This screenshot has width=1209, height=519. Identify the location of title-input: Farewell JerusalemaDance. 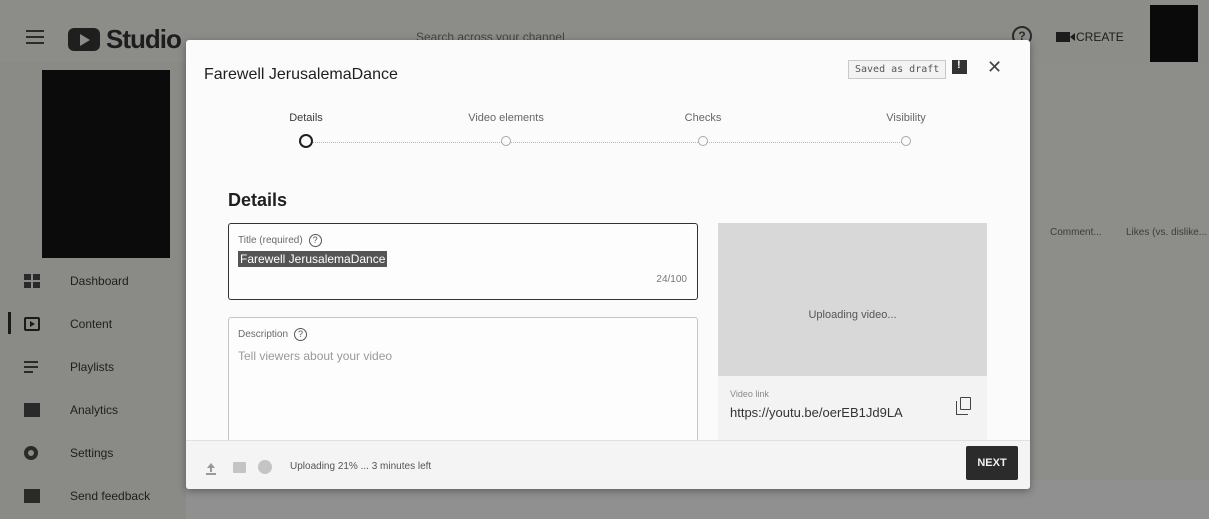
(313, 259).